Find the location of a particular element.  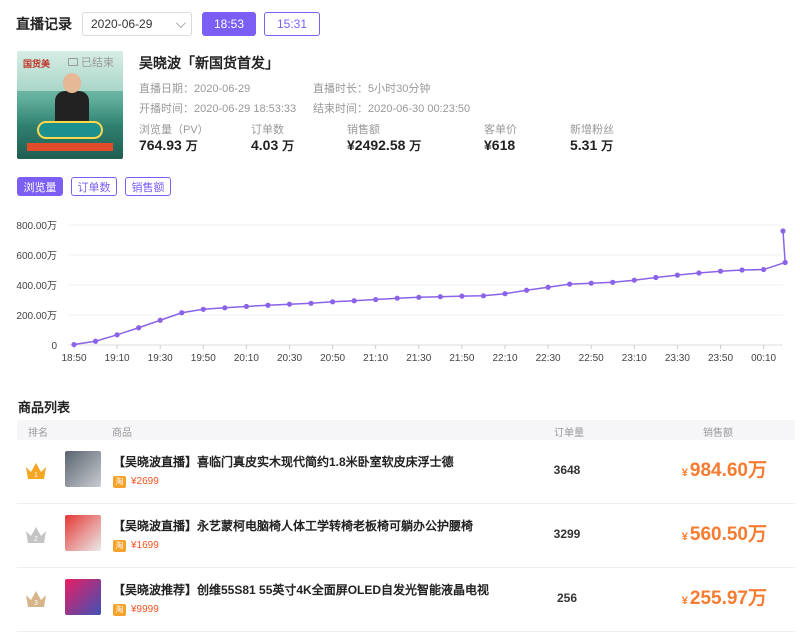

ended-label: 已结束 is located at coordinates (97, 63).